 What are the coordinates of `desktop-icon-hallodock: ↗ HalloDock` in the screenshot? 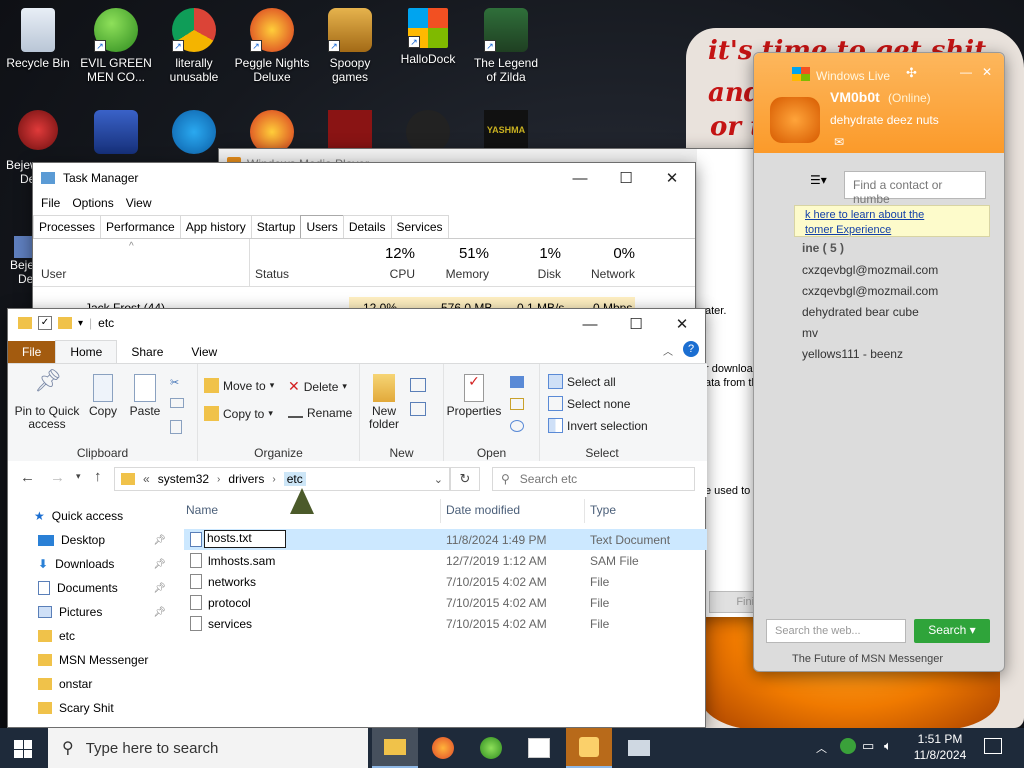 It's located at (428, 37).